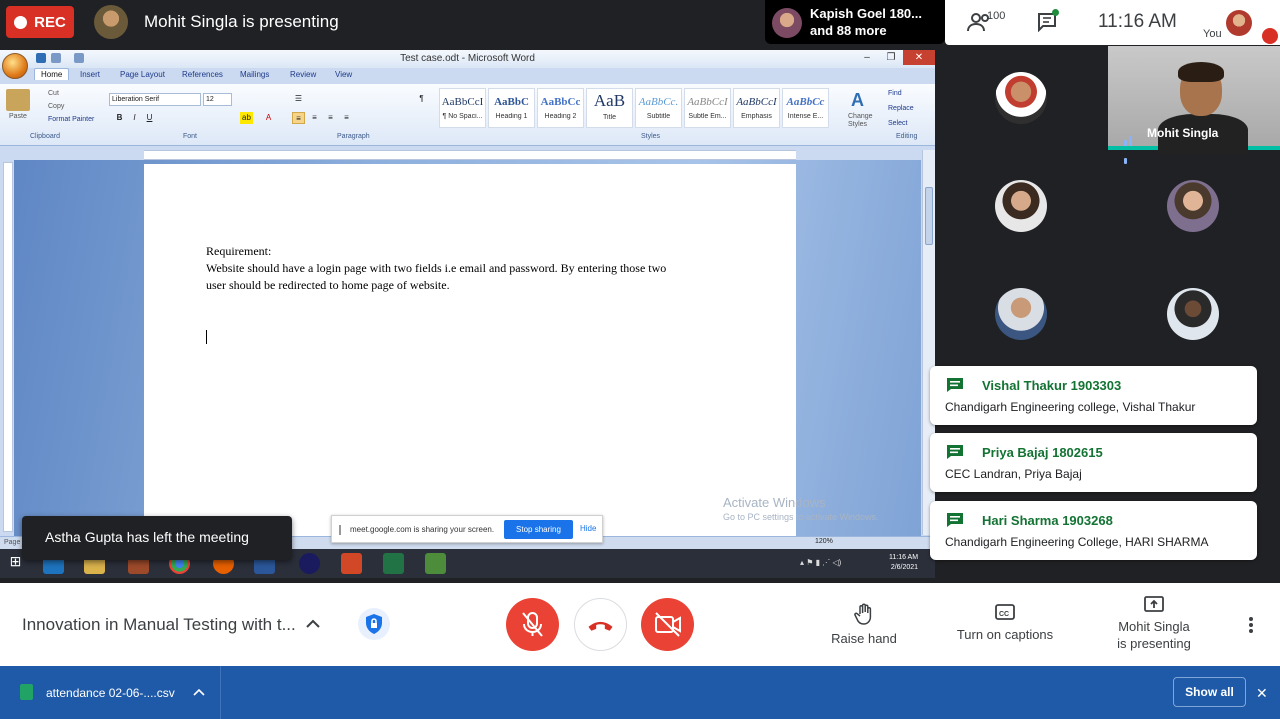 Image resolution: width=1280 pixels, height=719 pixels. Describe the element at coordinates (142, 74) in the screenshot. I see `tab-page-layout: Page Layout` at that location.